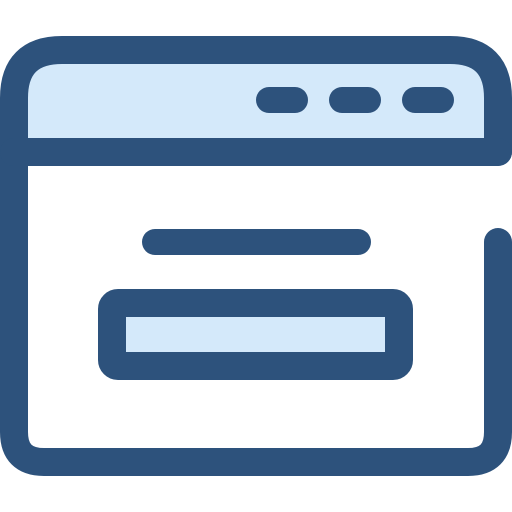  I want to click on content-input-box, so click(255, 334).